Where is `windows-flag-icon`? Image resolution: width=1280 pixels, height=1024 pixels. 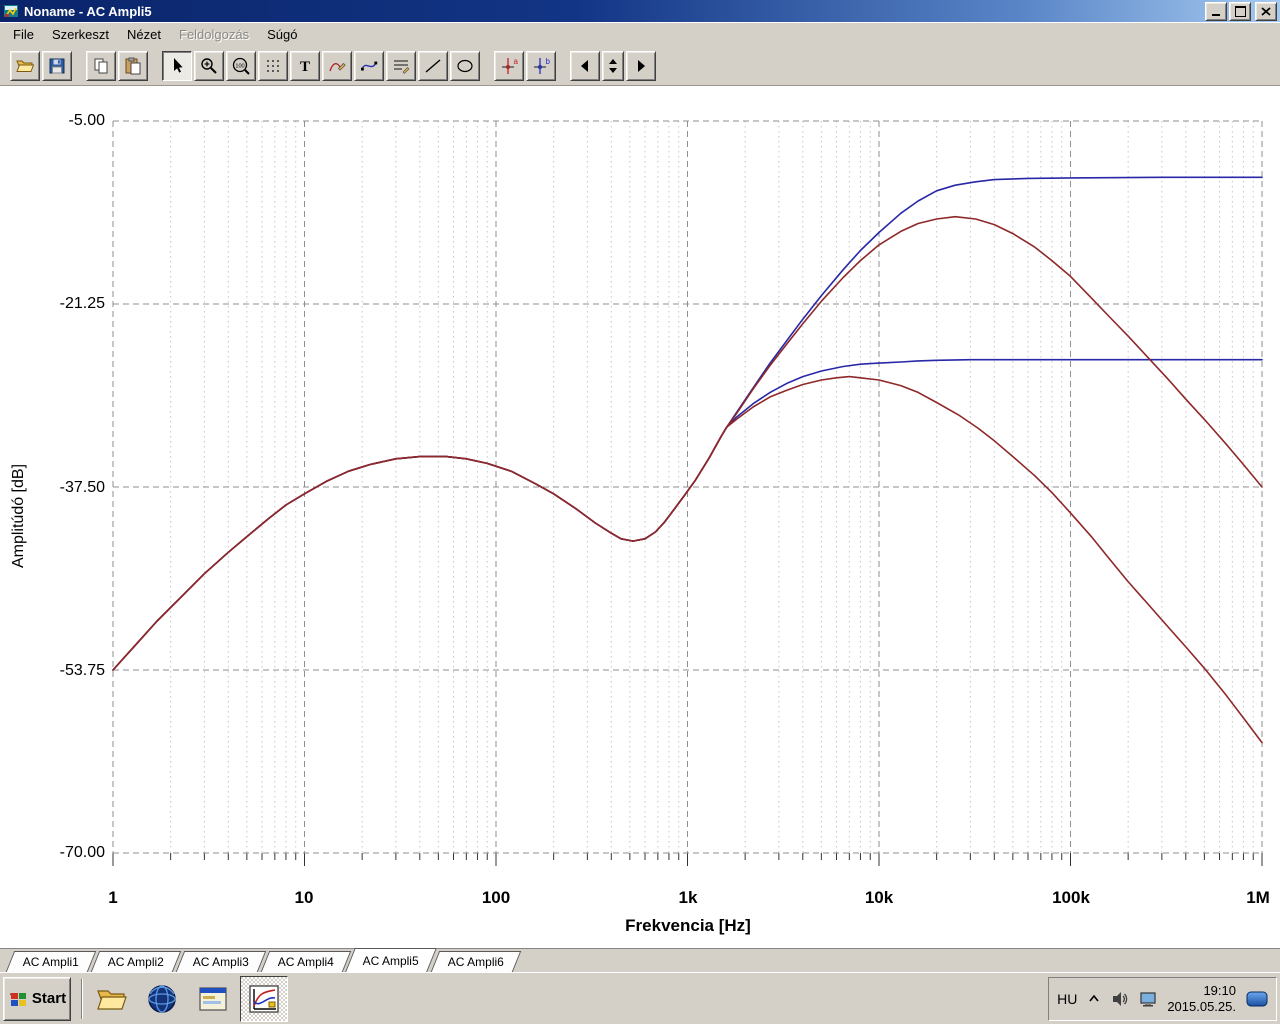 windows-flag-icon is located at coordinates (17, 999).